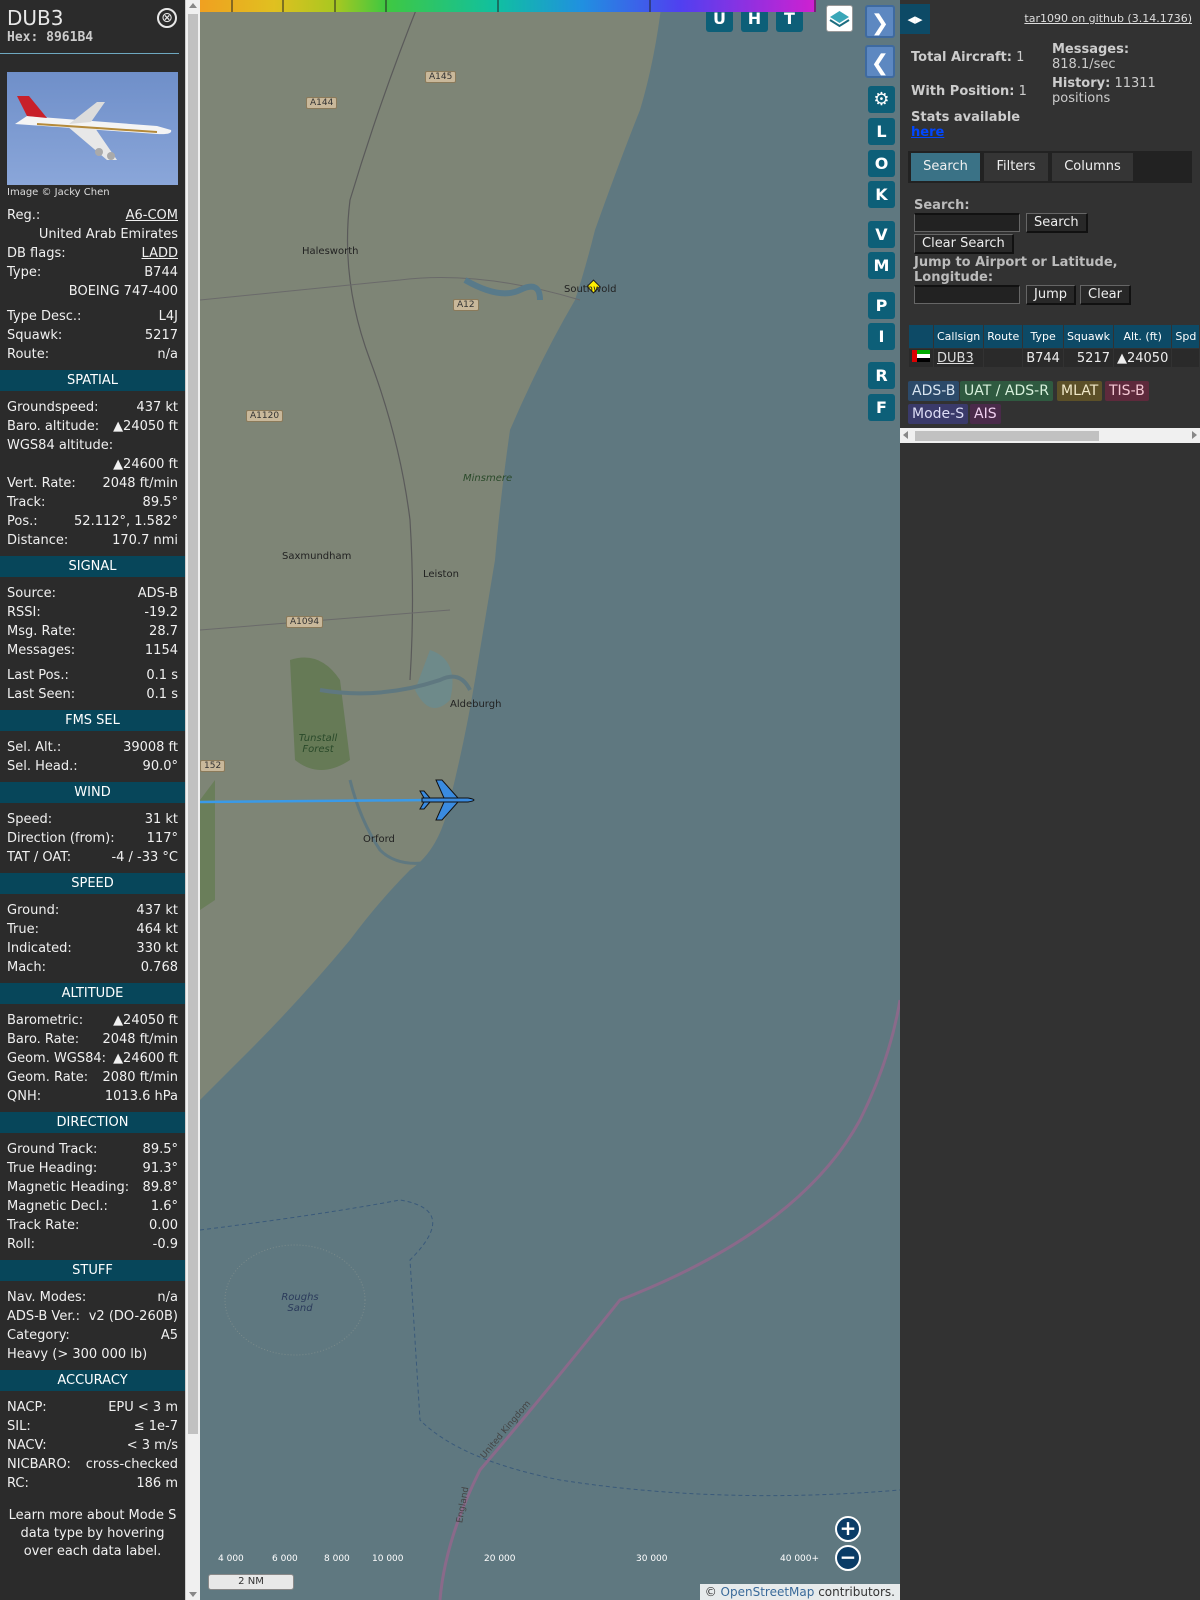 This screenshot has height=1600, width=1200. What do you see at coordinates (26, 967) in the screenshot?
I see `info-label: Mach:` at bounding box center [26, 967].